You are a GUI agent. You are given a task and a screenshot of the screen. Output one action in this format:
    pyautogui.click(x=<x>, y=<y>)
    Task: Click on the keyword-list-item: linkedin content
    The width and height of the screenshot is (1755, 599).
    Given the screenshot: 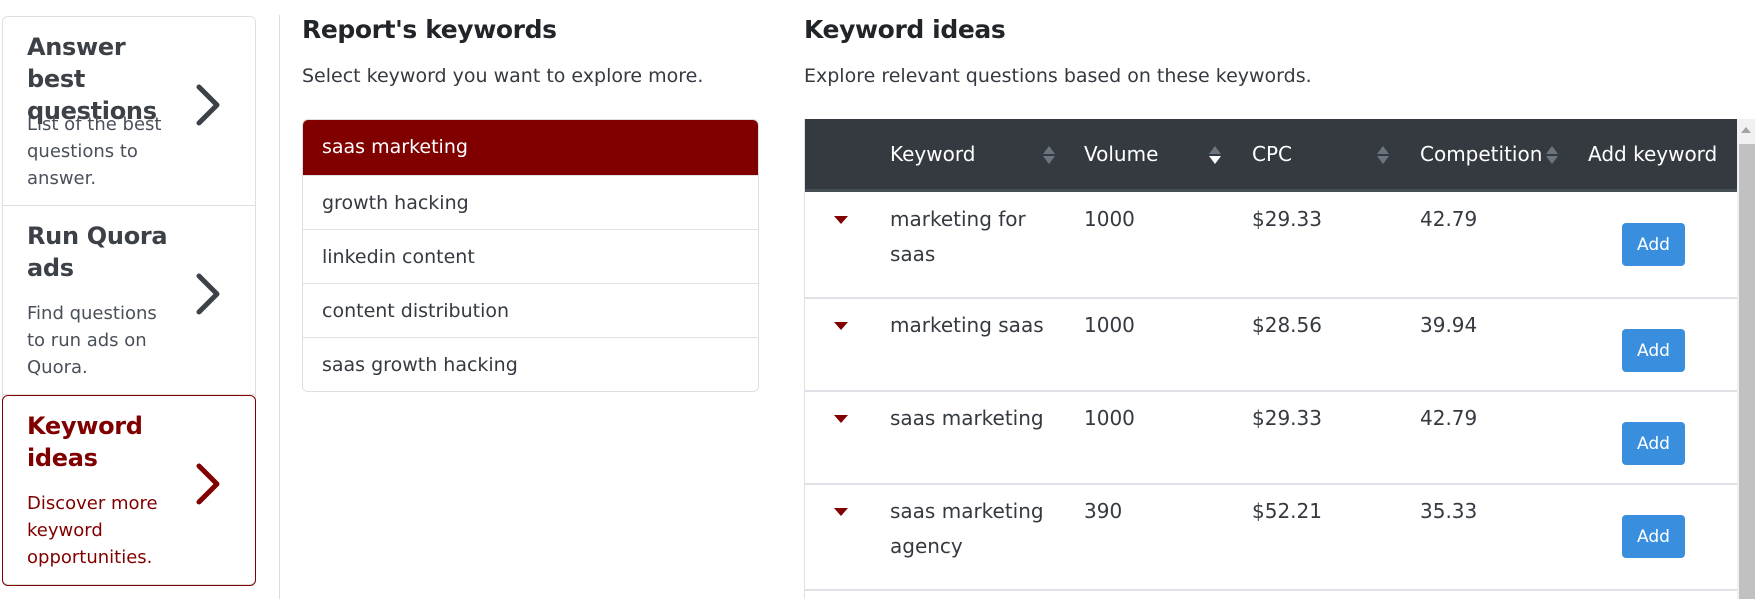 What is the action you would take?
    pyautogui.click(x=530, y=256)
    